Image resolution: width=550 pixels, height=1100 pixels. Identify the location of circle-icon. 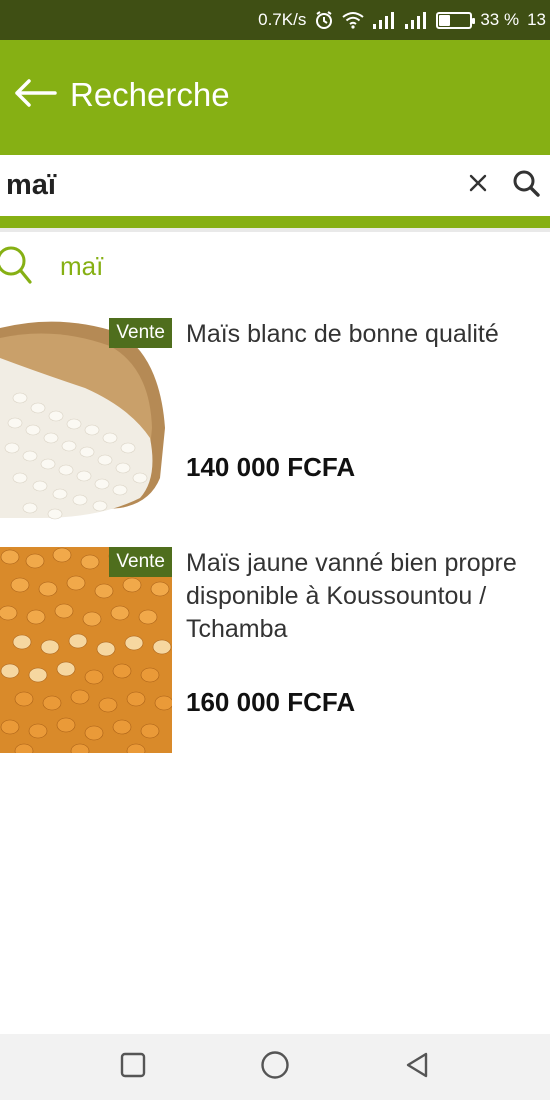
(275, 1067).